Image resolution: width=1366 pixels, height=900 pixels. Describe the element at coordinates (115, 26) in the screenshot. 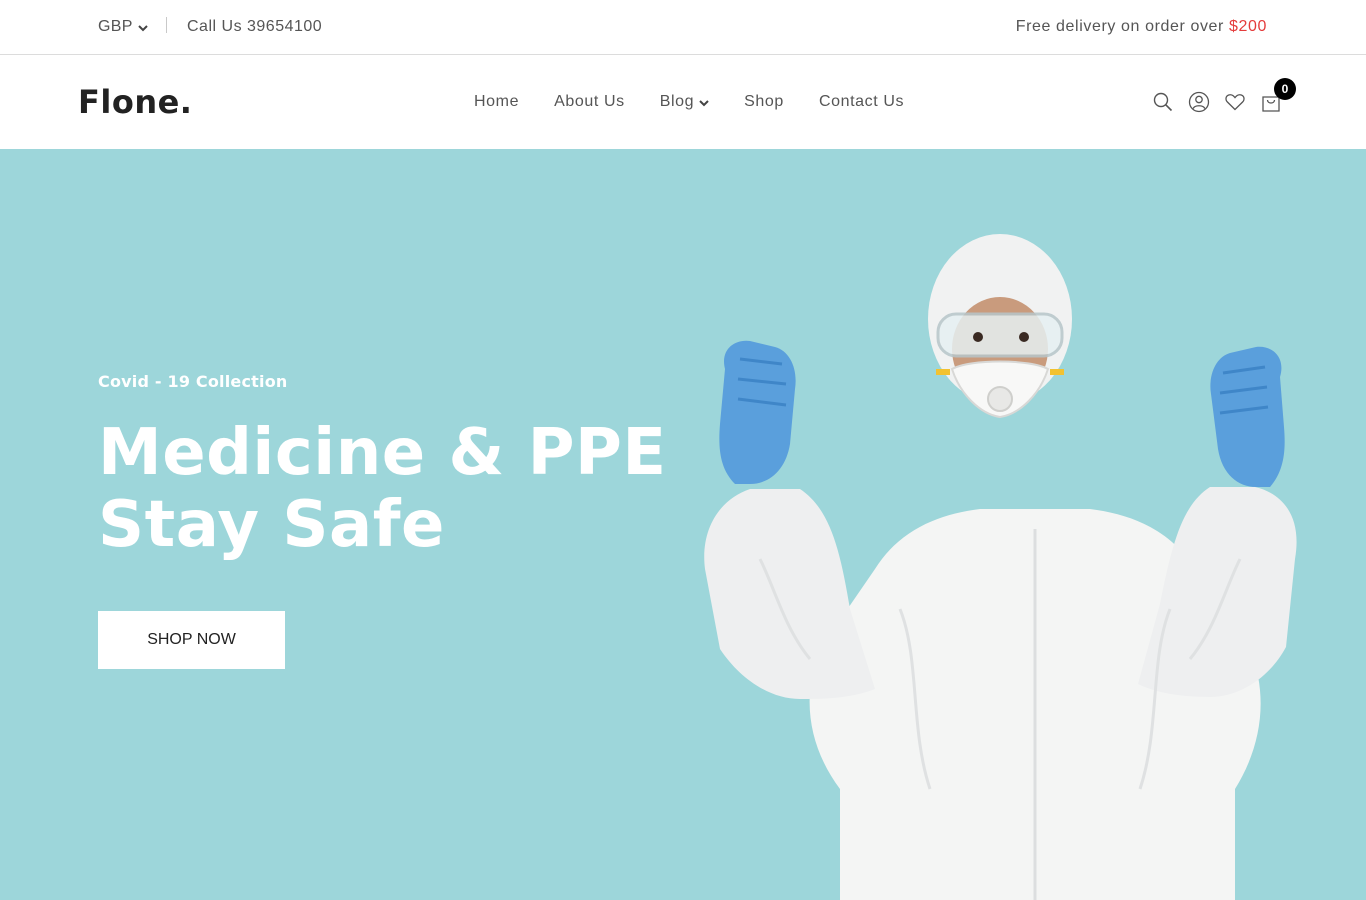

I see `currency-label: GBP` at that location.